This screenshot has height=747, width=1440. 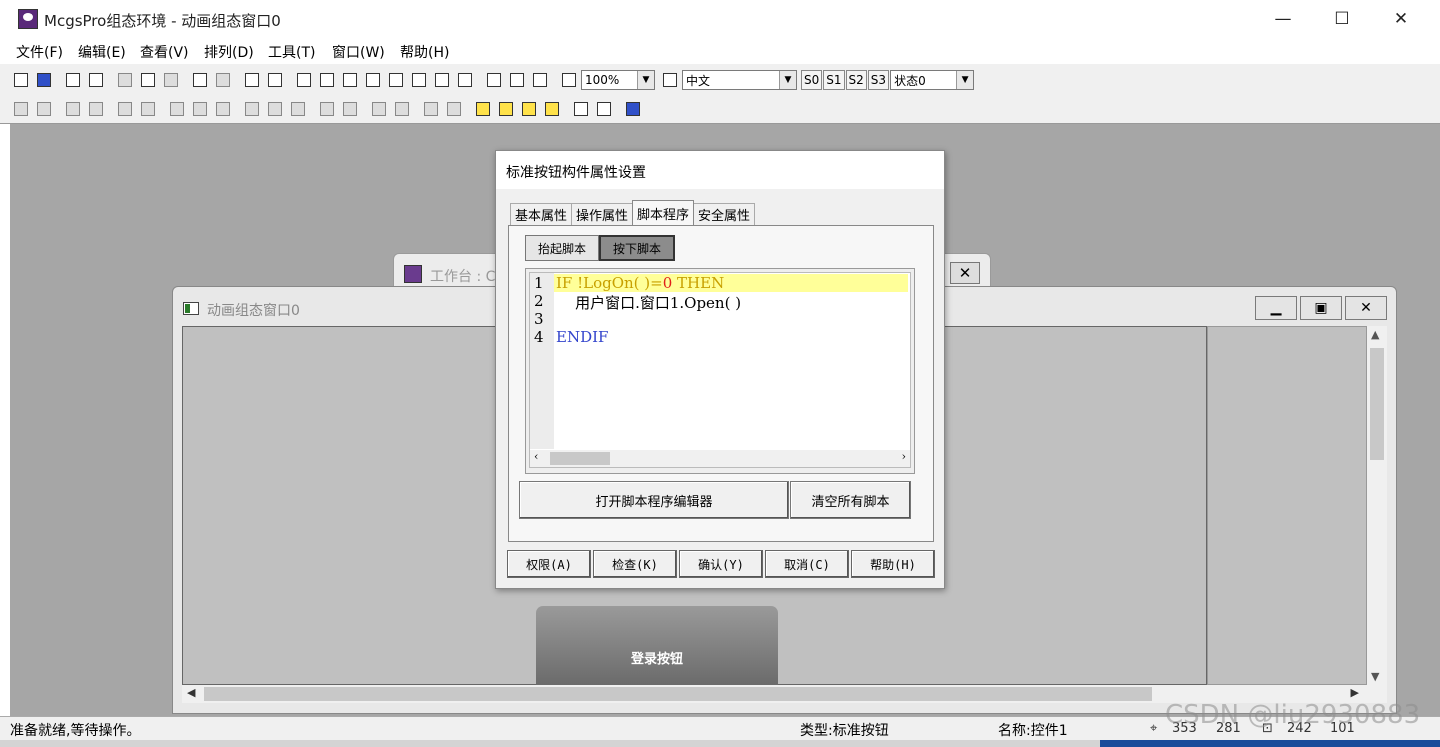 I want to click on workbench-close-button: ✕, so click(x=965, y=273).